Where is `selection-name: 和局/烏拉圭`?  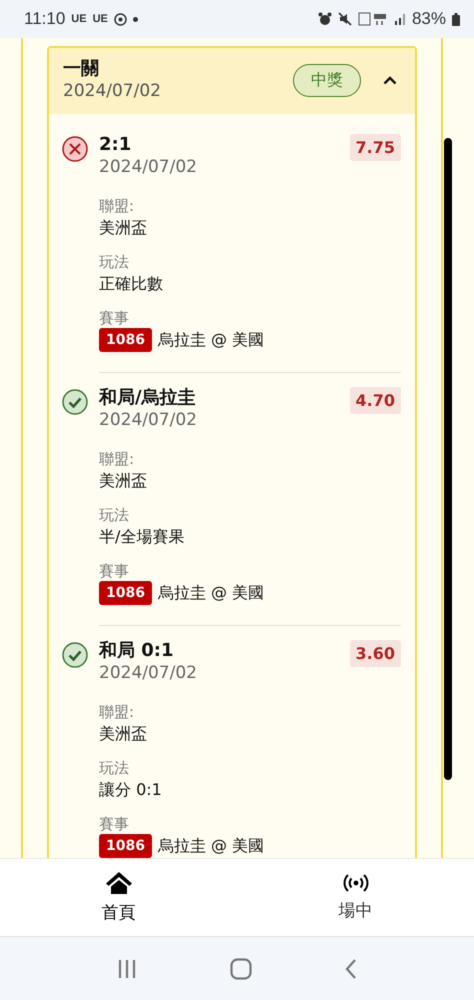
selection-name: 和局/烏拉圭 is located at coordinates (148, 398).